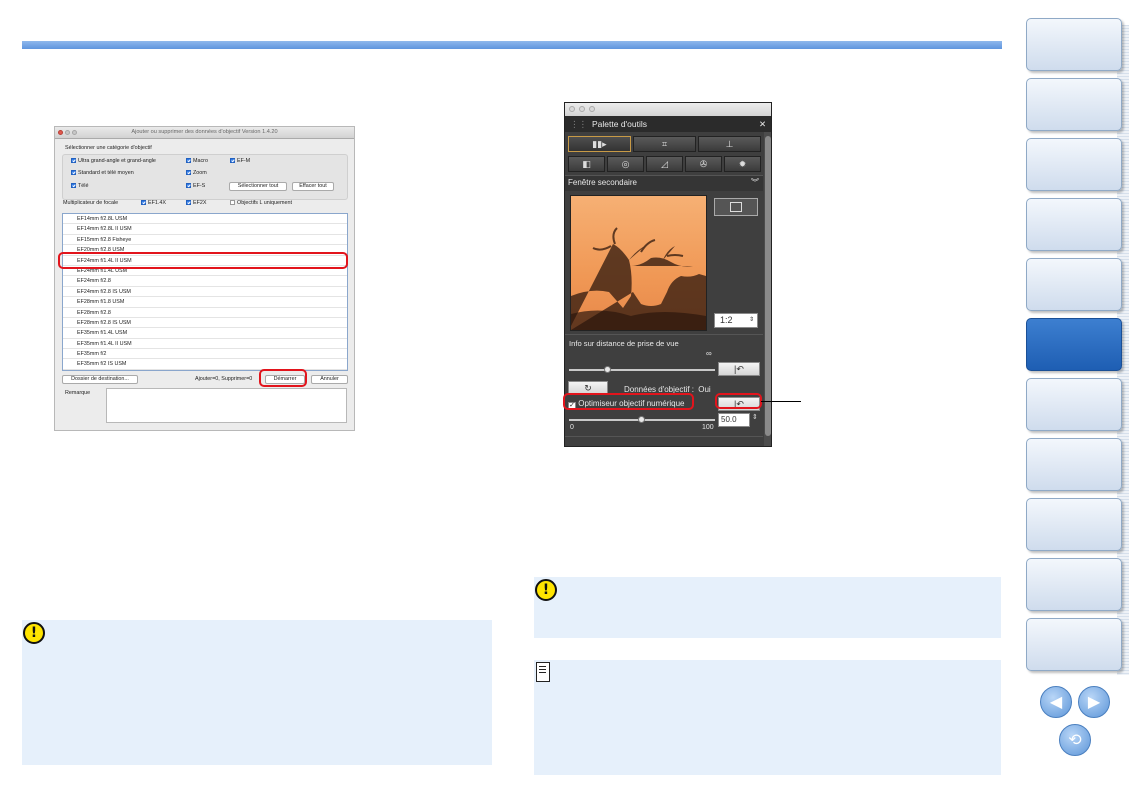 The width and height of the screenshot is (1132, 800). What do you see at coordinates (638, 278) in the screenshot?
I see `tree-silhouette-icon` at bounding box center [638, 278].